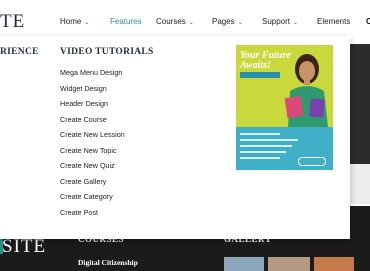  I want to click on nav-item-elements: Elements, so click(333, 21).